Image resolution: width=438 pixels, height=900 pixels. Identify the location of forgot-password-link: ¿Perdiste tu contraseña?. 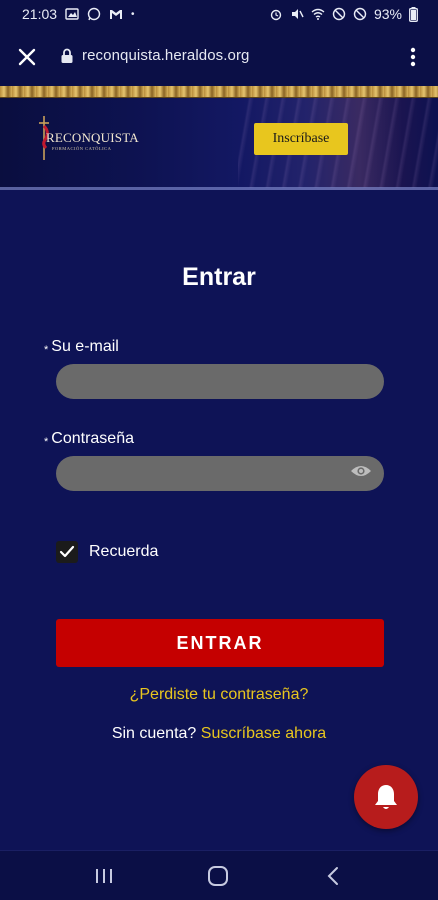
(219, 695).